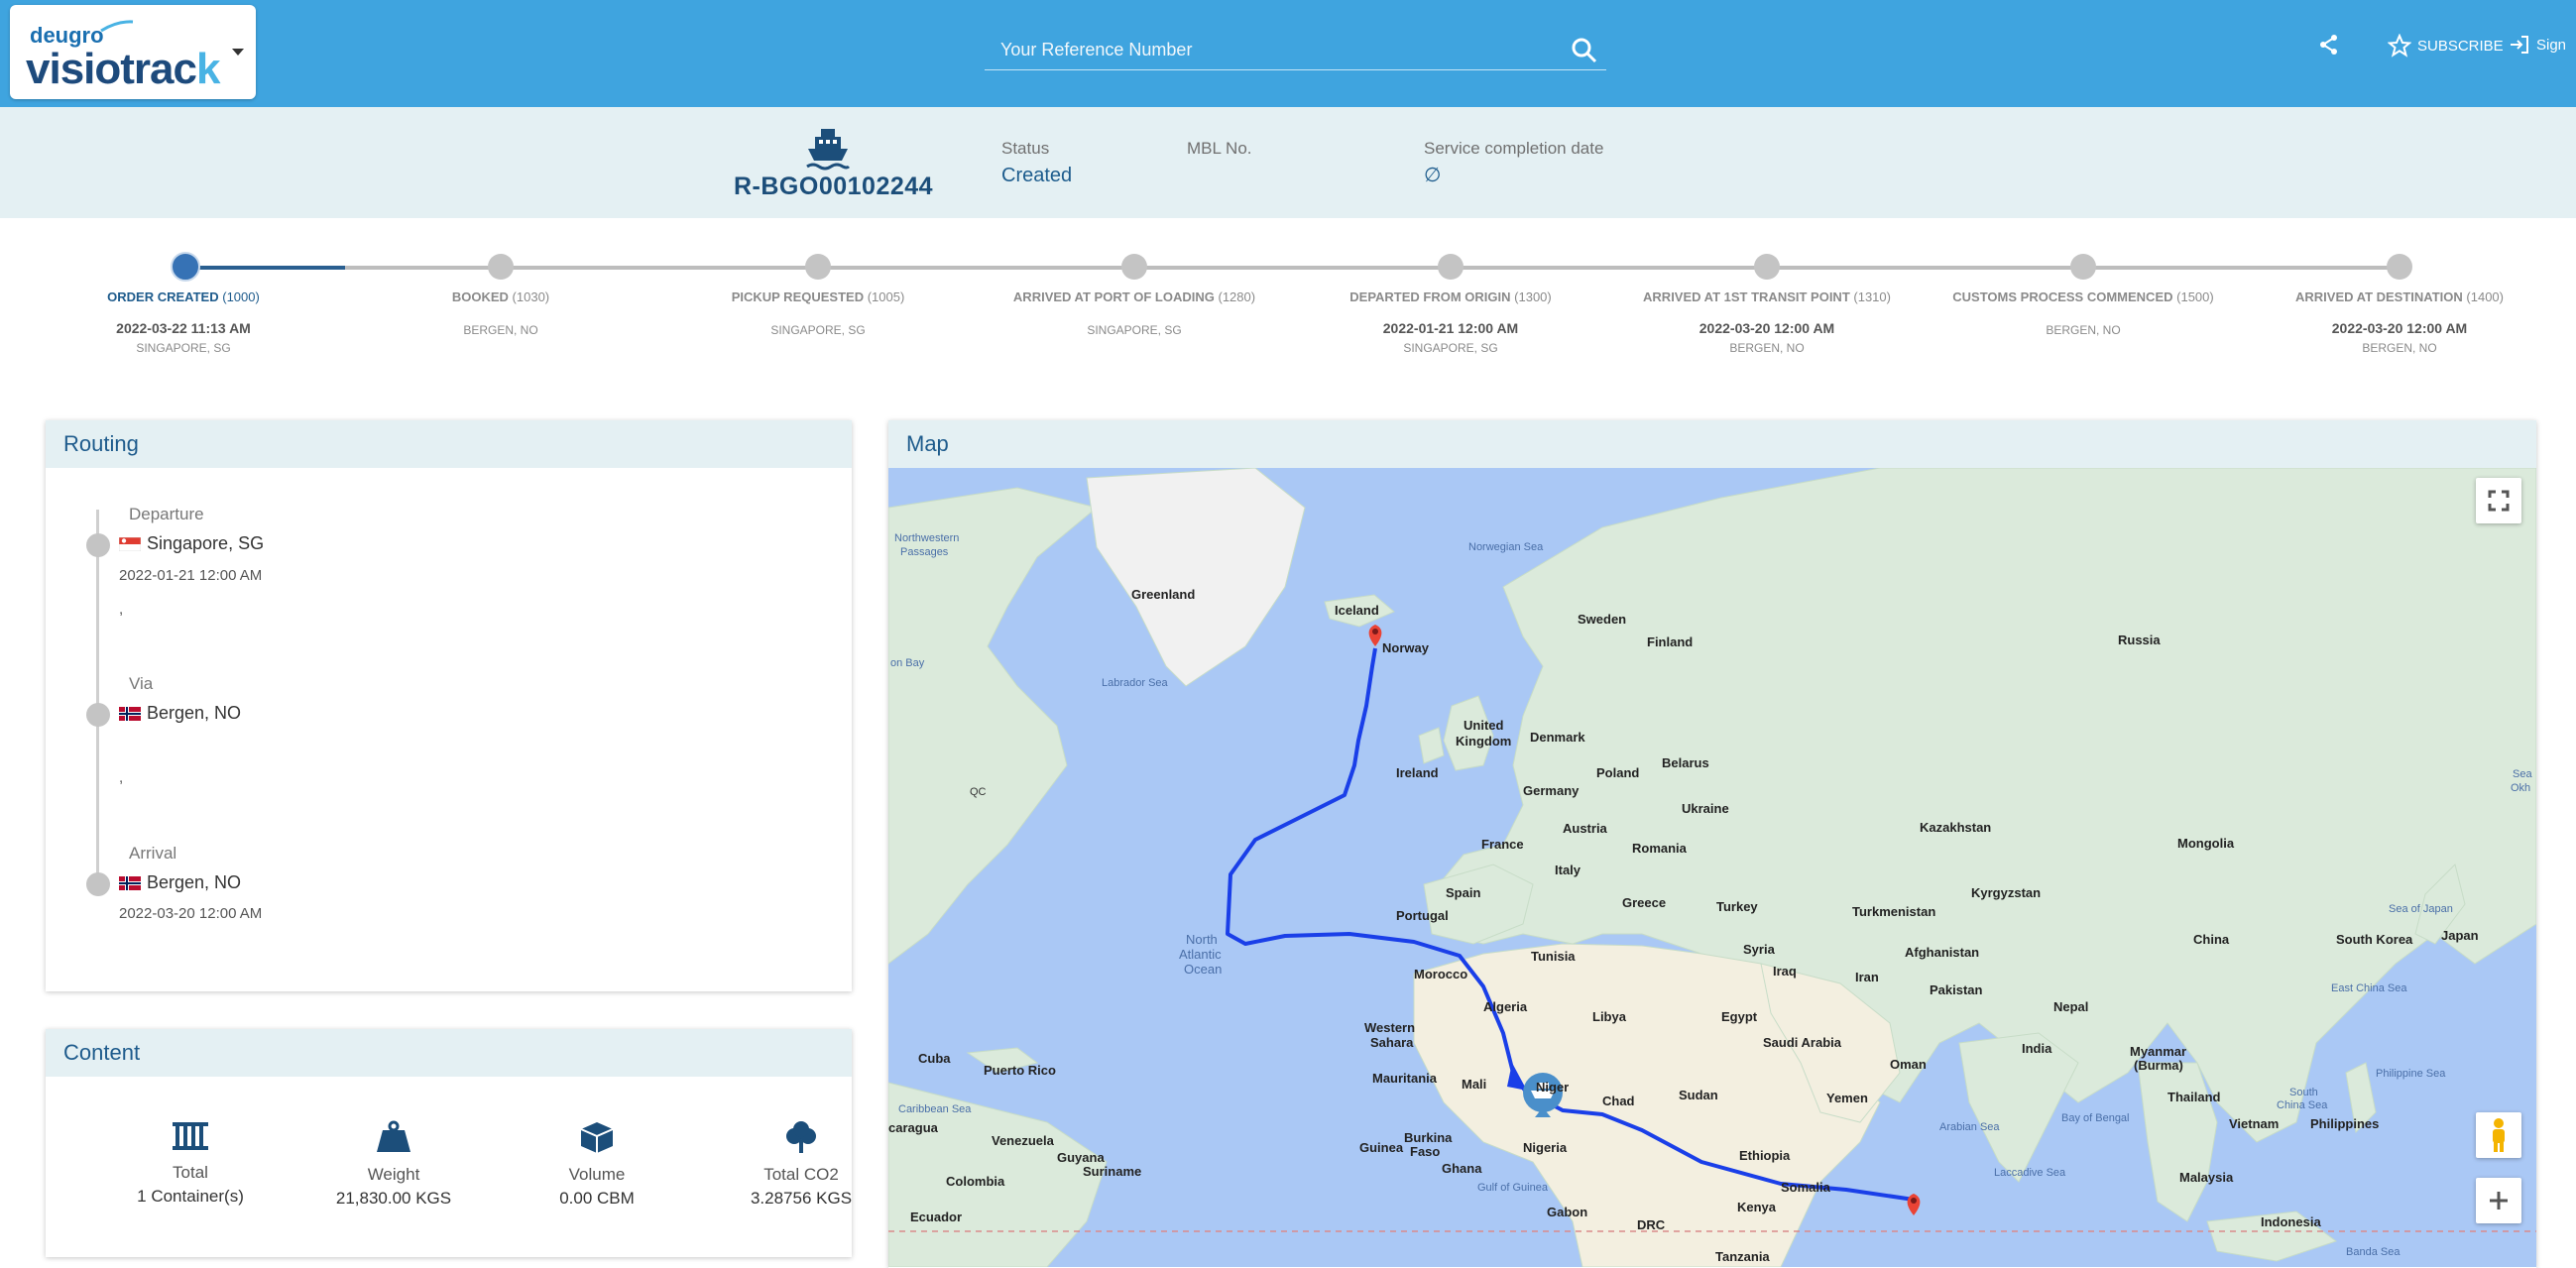  Describe the element at coordinates (1024, 1140) in the screenshot. I see `map-label-venezuela: Venezuela` at that location.